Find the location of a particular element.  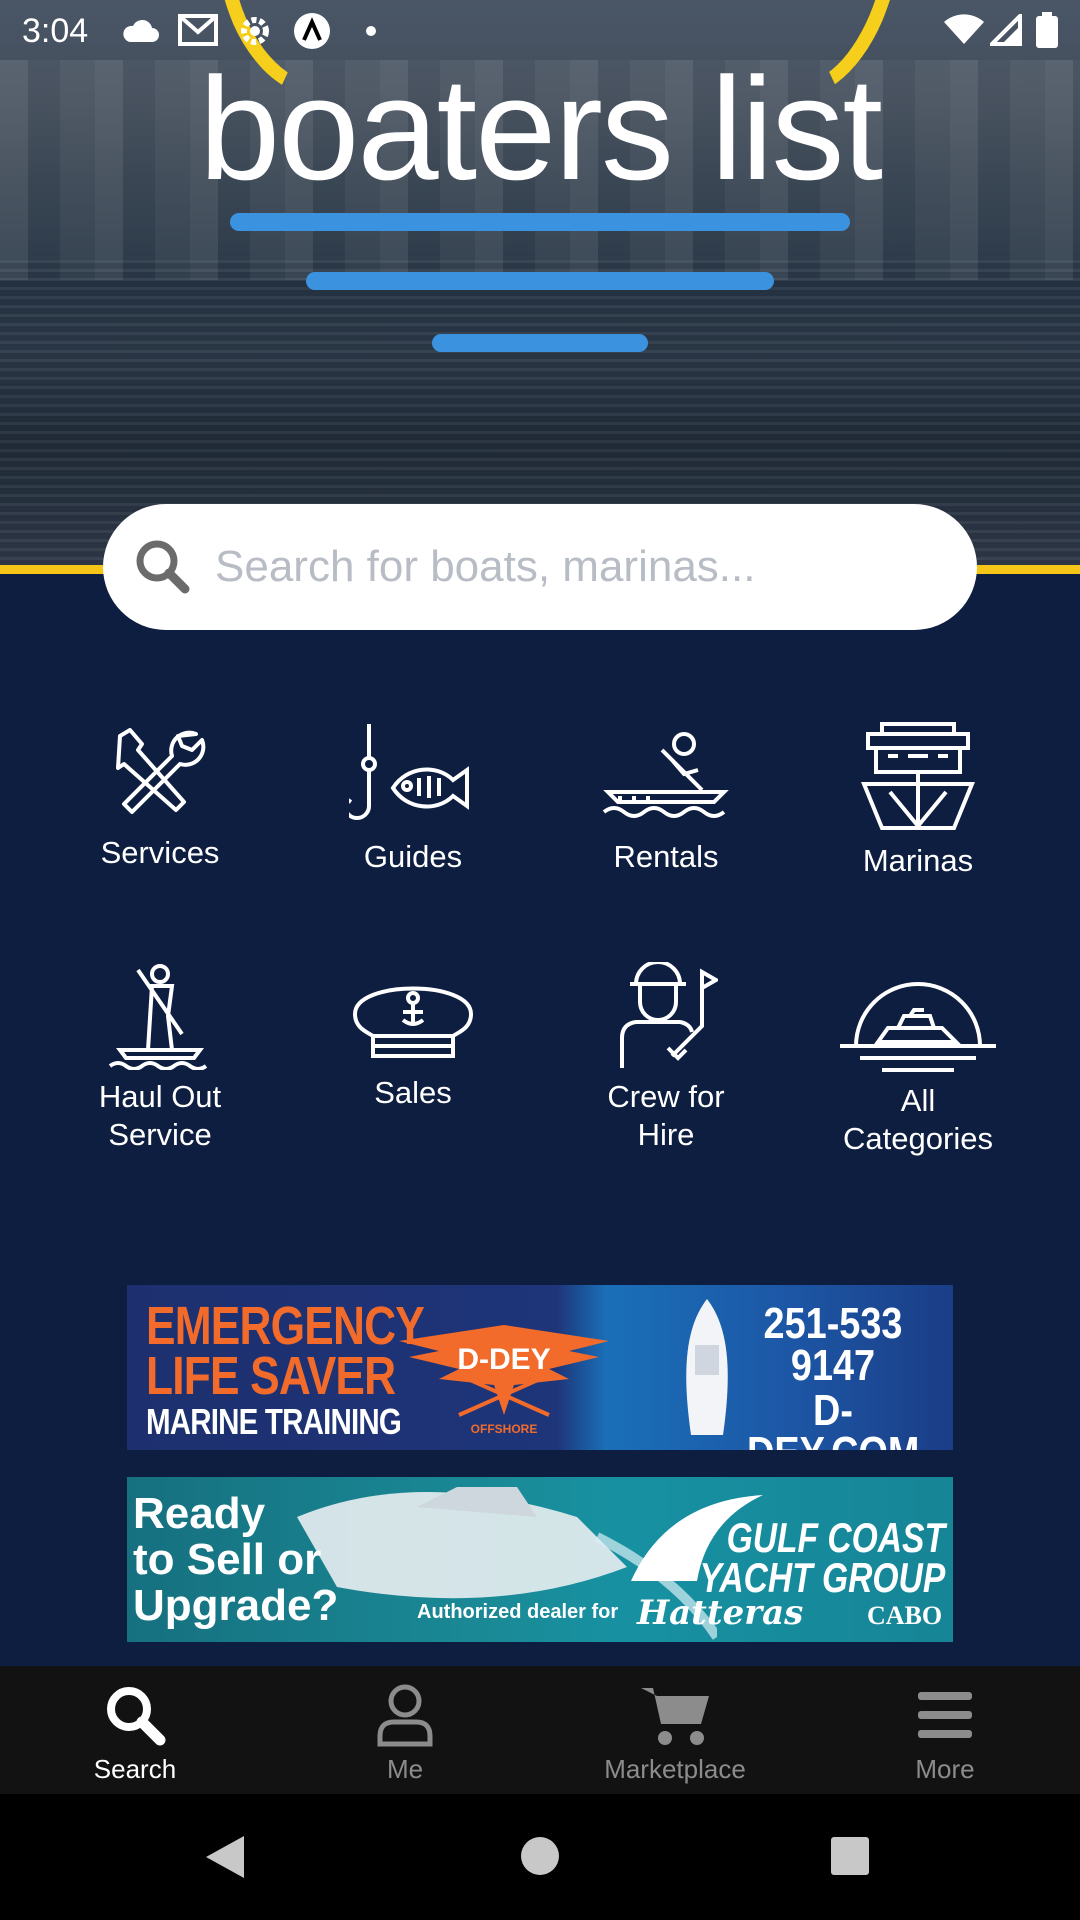

ad1-phone-2: 9147 is located at coordinates (833, 1365).